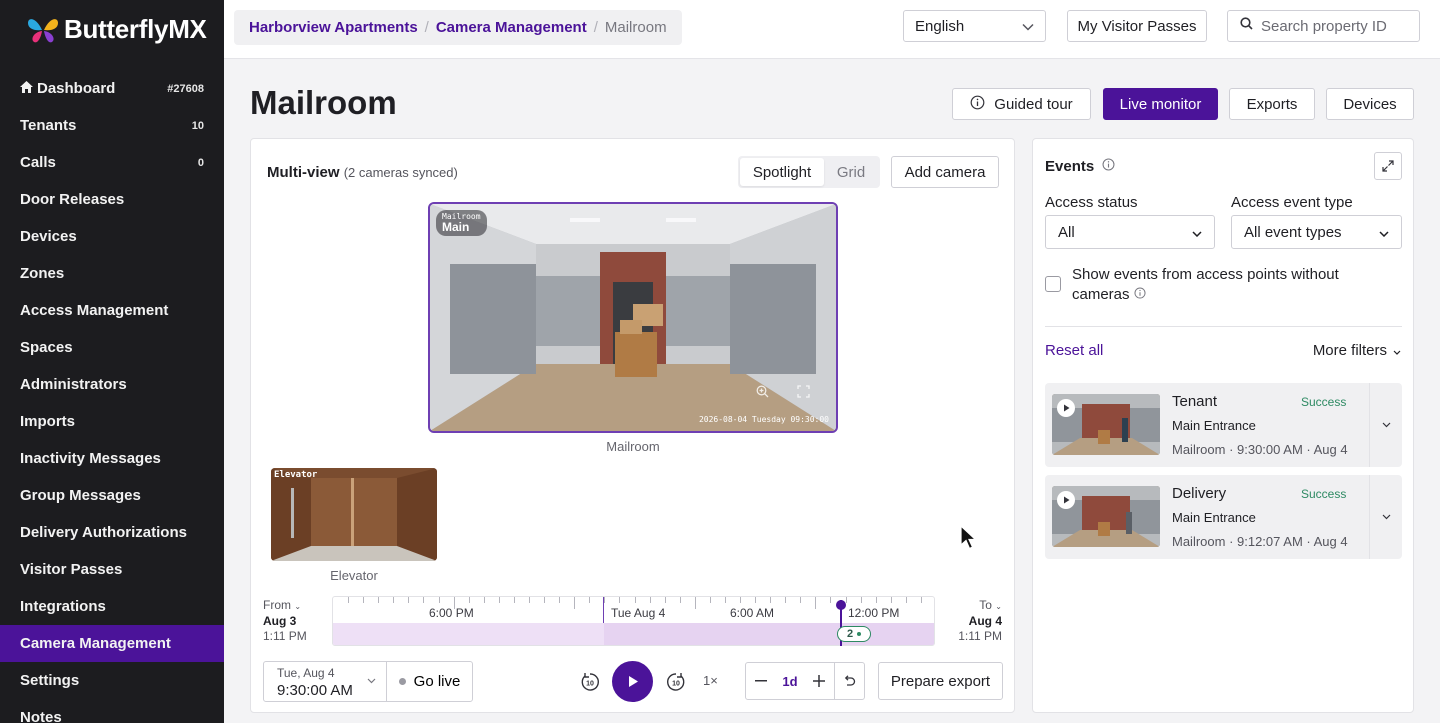 Image resolution: width=1440 pixels, height=723 pixels. Describe the element at coordinates (859, 634) in the screenshot. I see `event-dot-icon` at that location.